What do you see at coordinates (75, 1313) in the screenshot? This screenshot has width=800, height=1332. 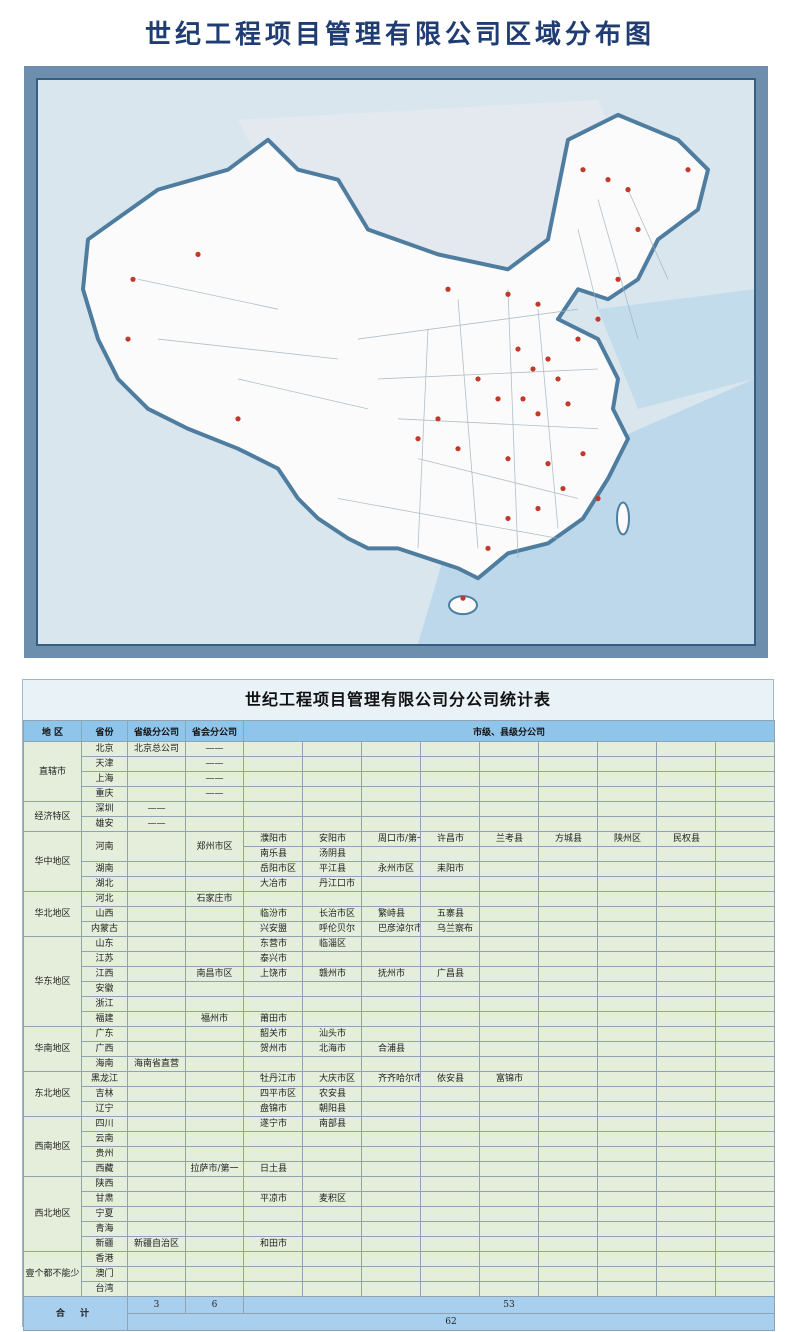 I see `total-label: 合 计` at bounding box center [75, 1313].